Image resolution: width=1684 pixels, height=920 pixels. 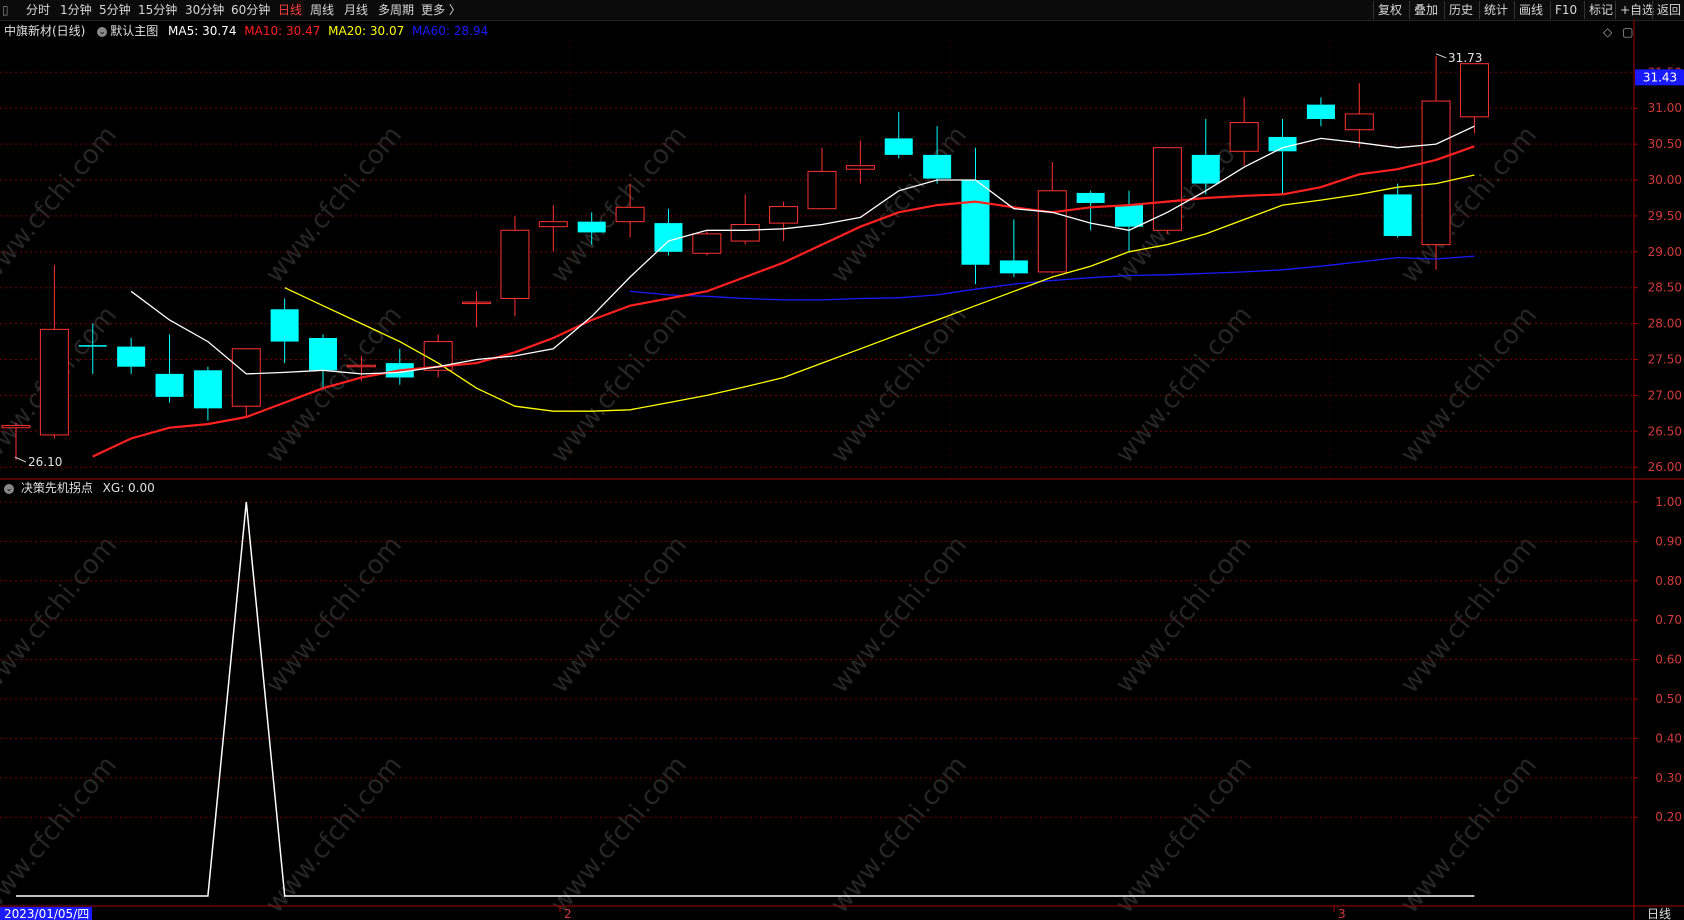 I want to click on indicator-y-tick-label: 0.30, so click(x=1668, y=778).